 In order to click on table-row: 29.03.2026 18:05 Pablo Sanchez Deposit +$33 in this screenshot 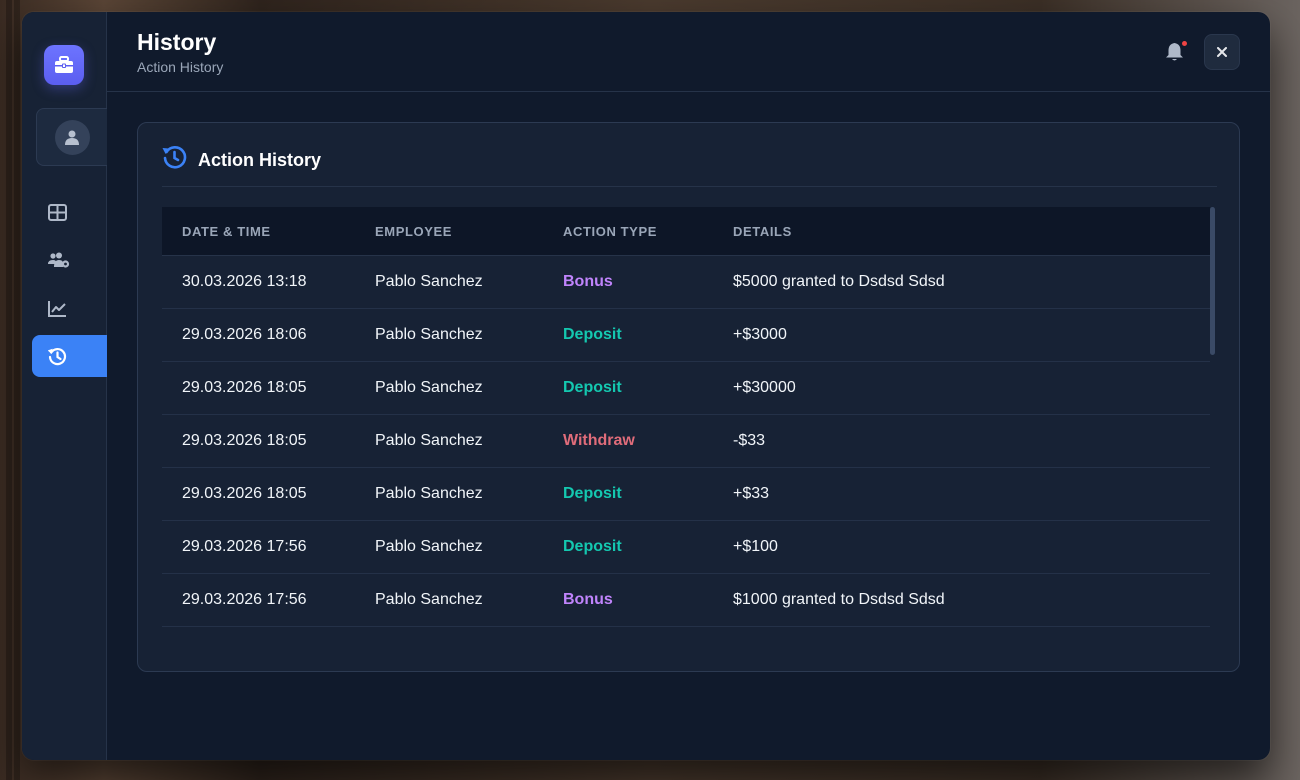, I will do `click(686, 494)`.